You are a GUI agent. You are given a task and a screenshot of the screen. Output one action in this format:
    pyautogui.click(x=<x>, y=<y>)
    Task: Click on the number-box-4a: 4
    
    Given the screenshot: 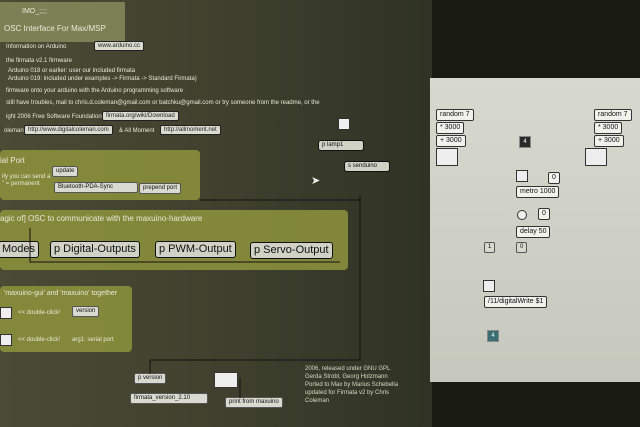 What is the action you would take?
    pyautogui.click(x=525, y=142)
    